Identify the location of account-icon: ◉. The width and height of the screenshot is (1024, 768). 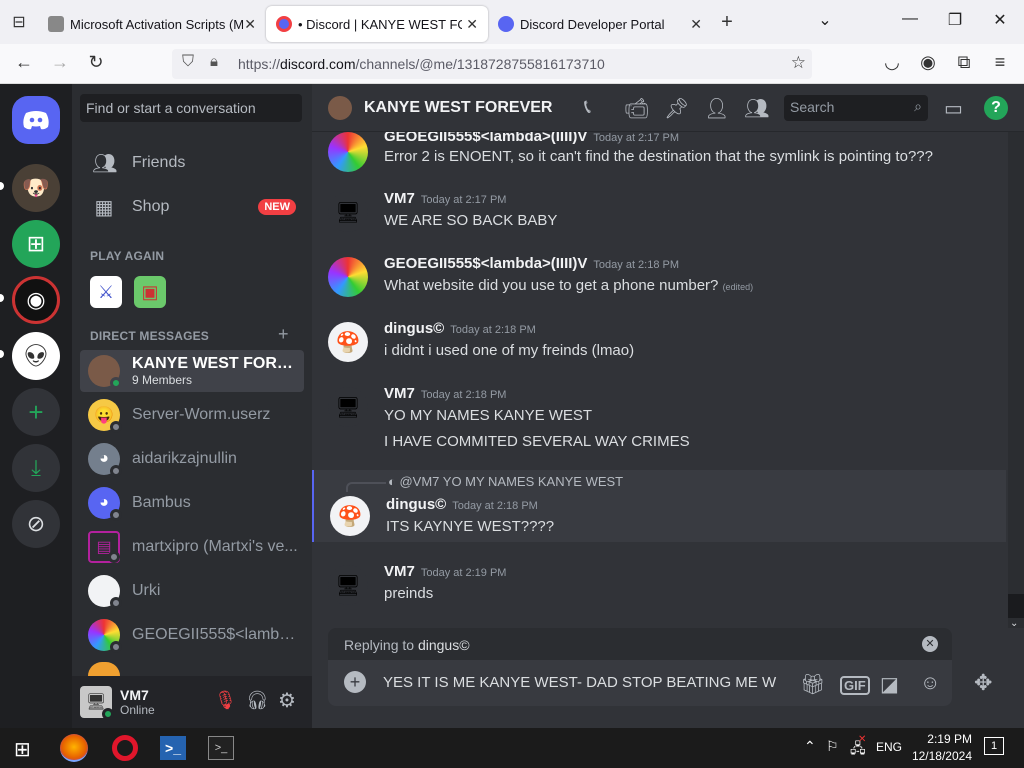
(928, 62).